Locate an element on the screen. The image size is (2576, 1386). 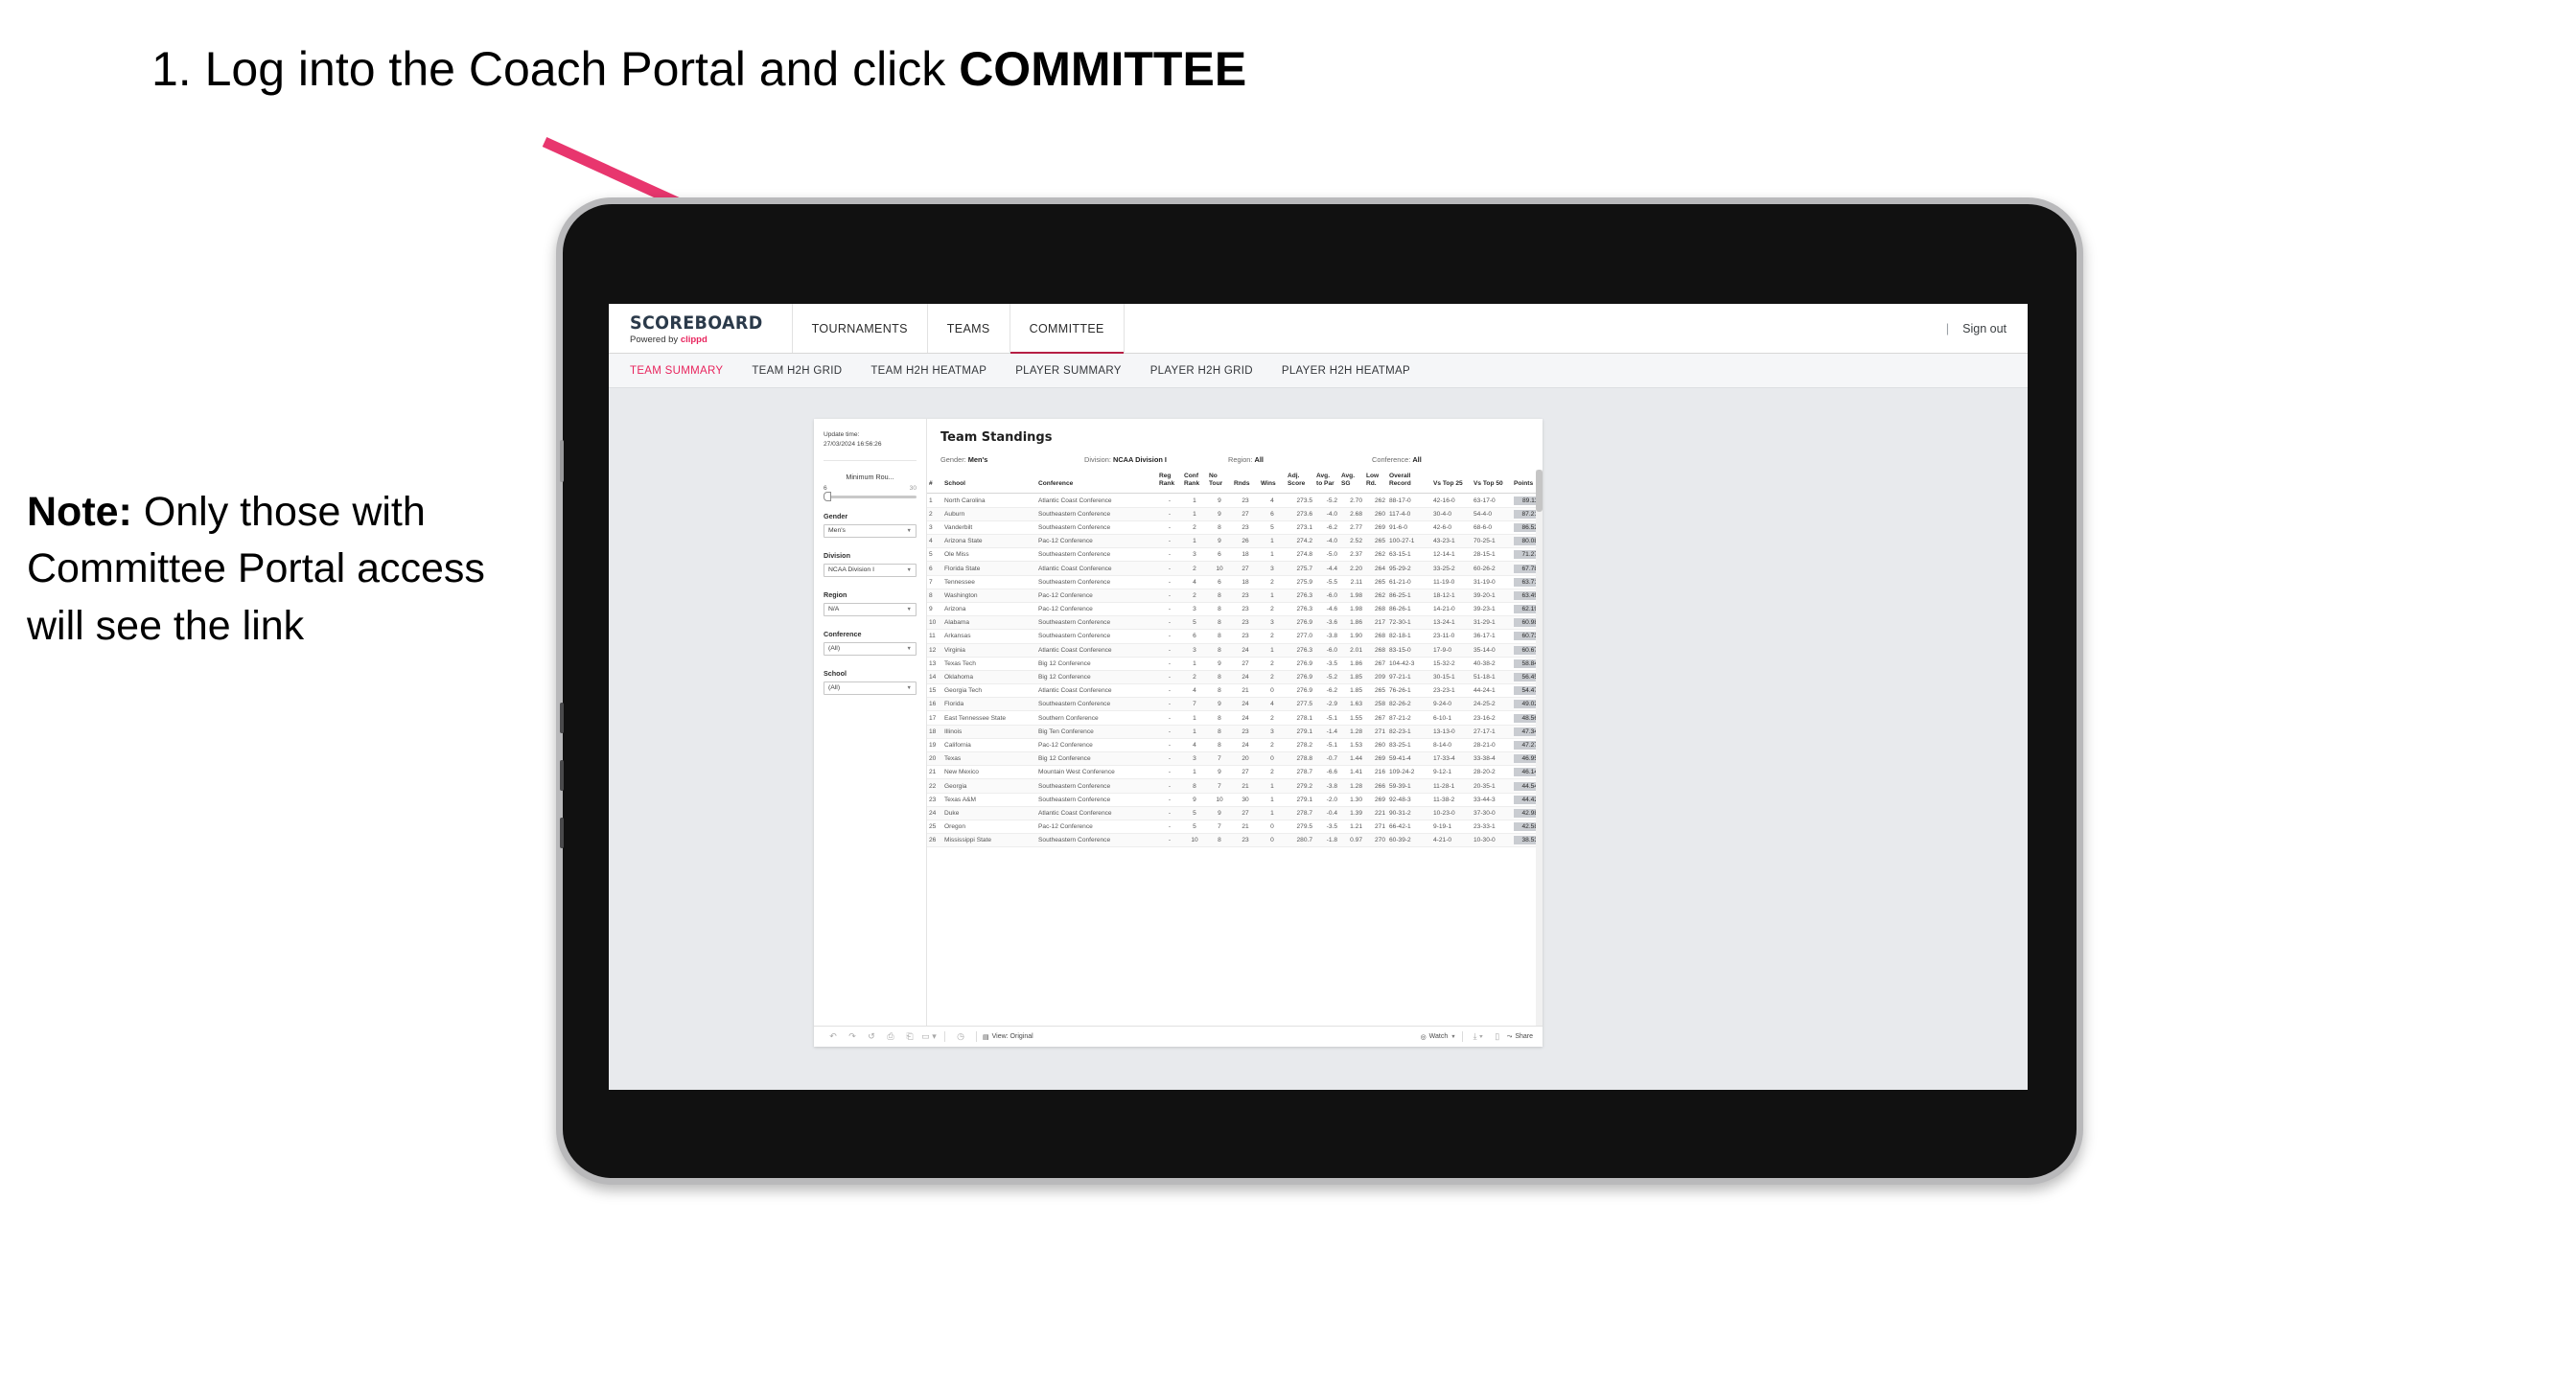
update-time: Update time: 27/03/2024 16:56:26 is located at coordinates (871, 440).